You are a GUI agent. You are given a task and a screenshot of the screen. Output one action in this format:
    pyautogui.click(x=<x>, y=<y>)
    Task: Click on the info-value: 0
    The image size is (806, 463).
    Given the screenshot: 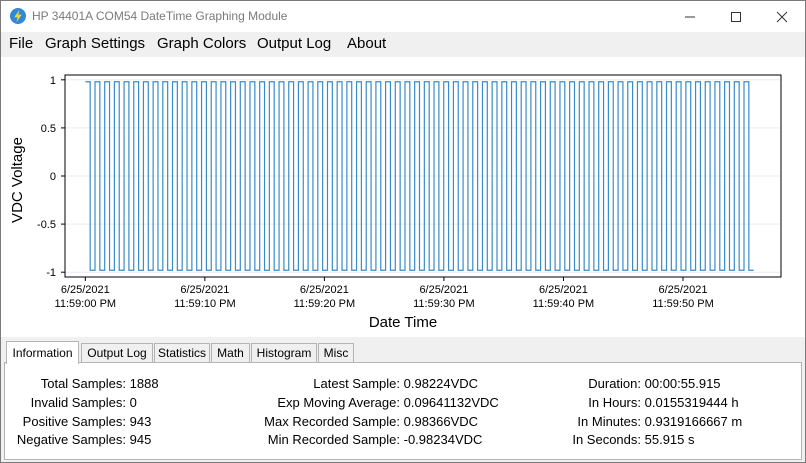 What is the action you would take?
    pyautogui.click(x=133, y=402)
    